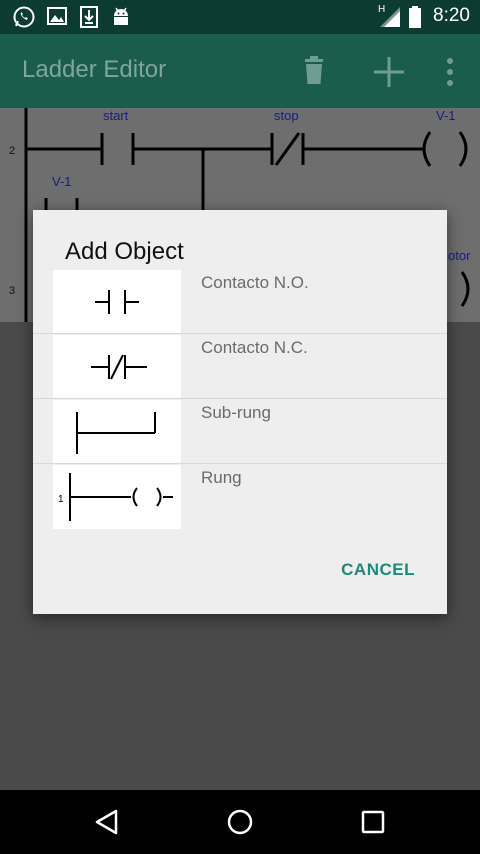  What do you see at coordinates (446, 115) in the screenshot?
I see `coil-label: V-1` at bounding box center [446, 115].